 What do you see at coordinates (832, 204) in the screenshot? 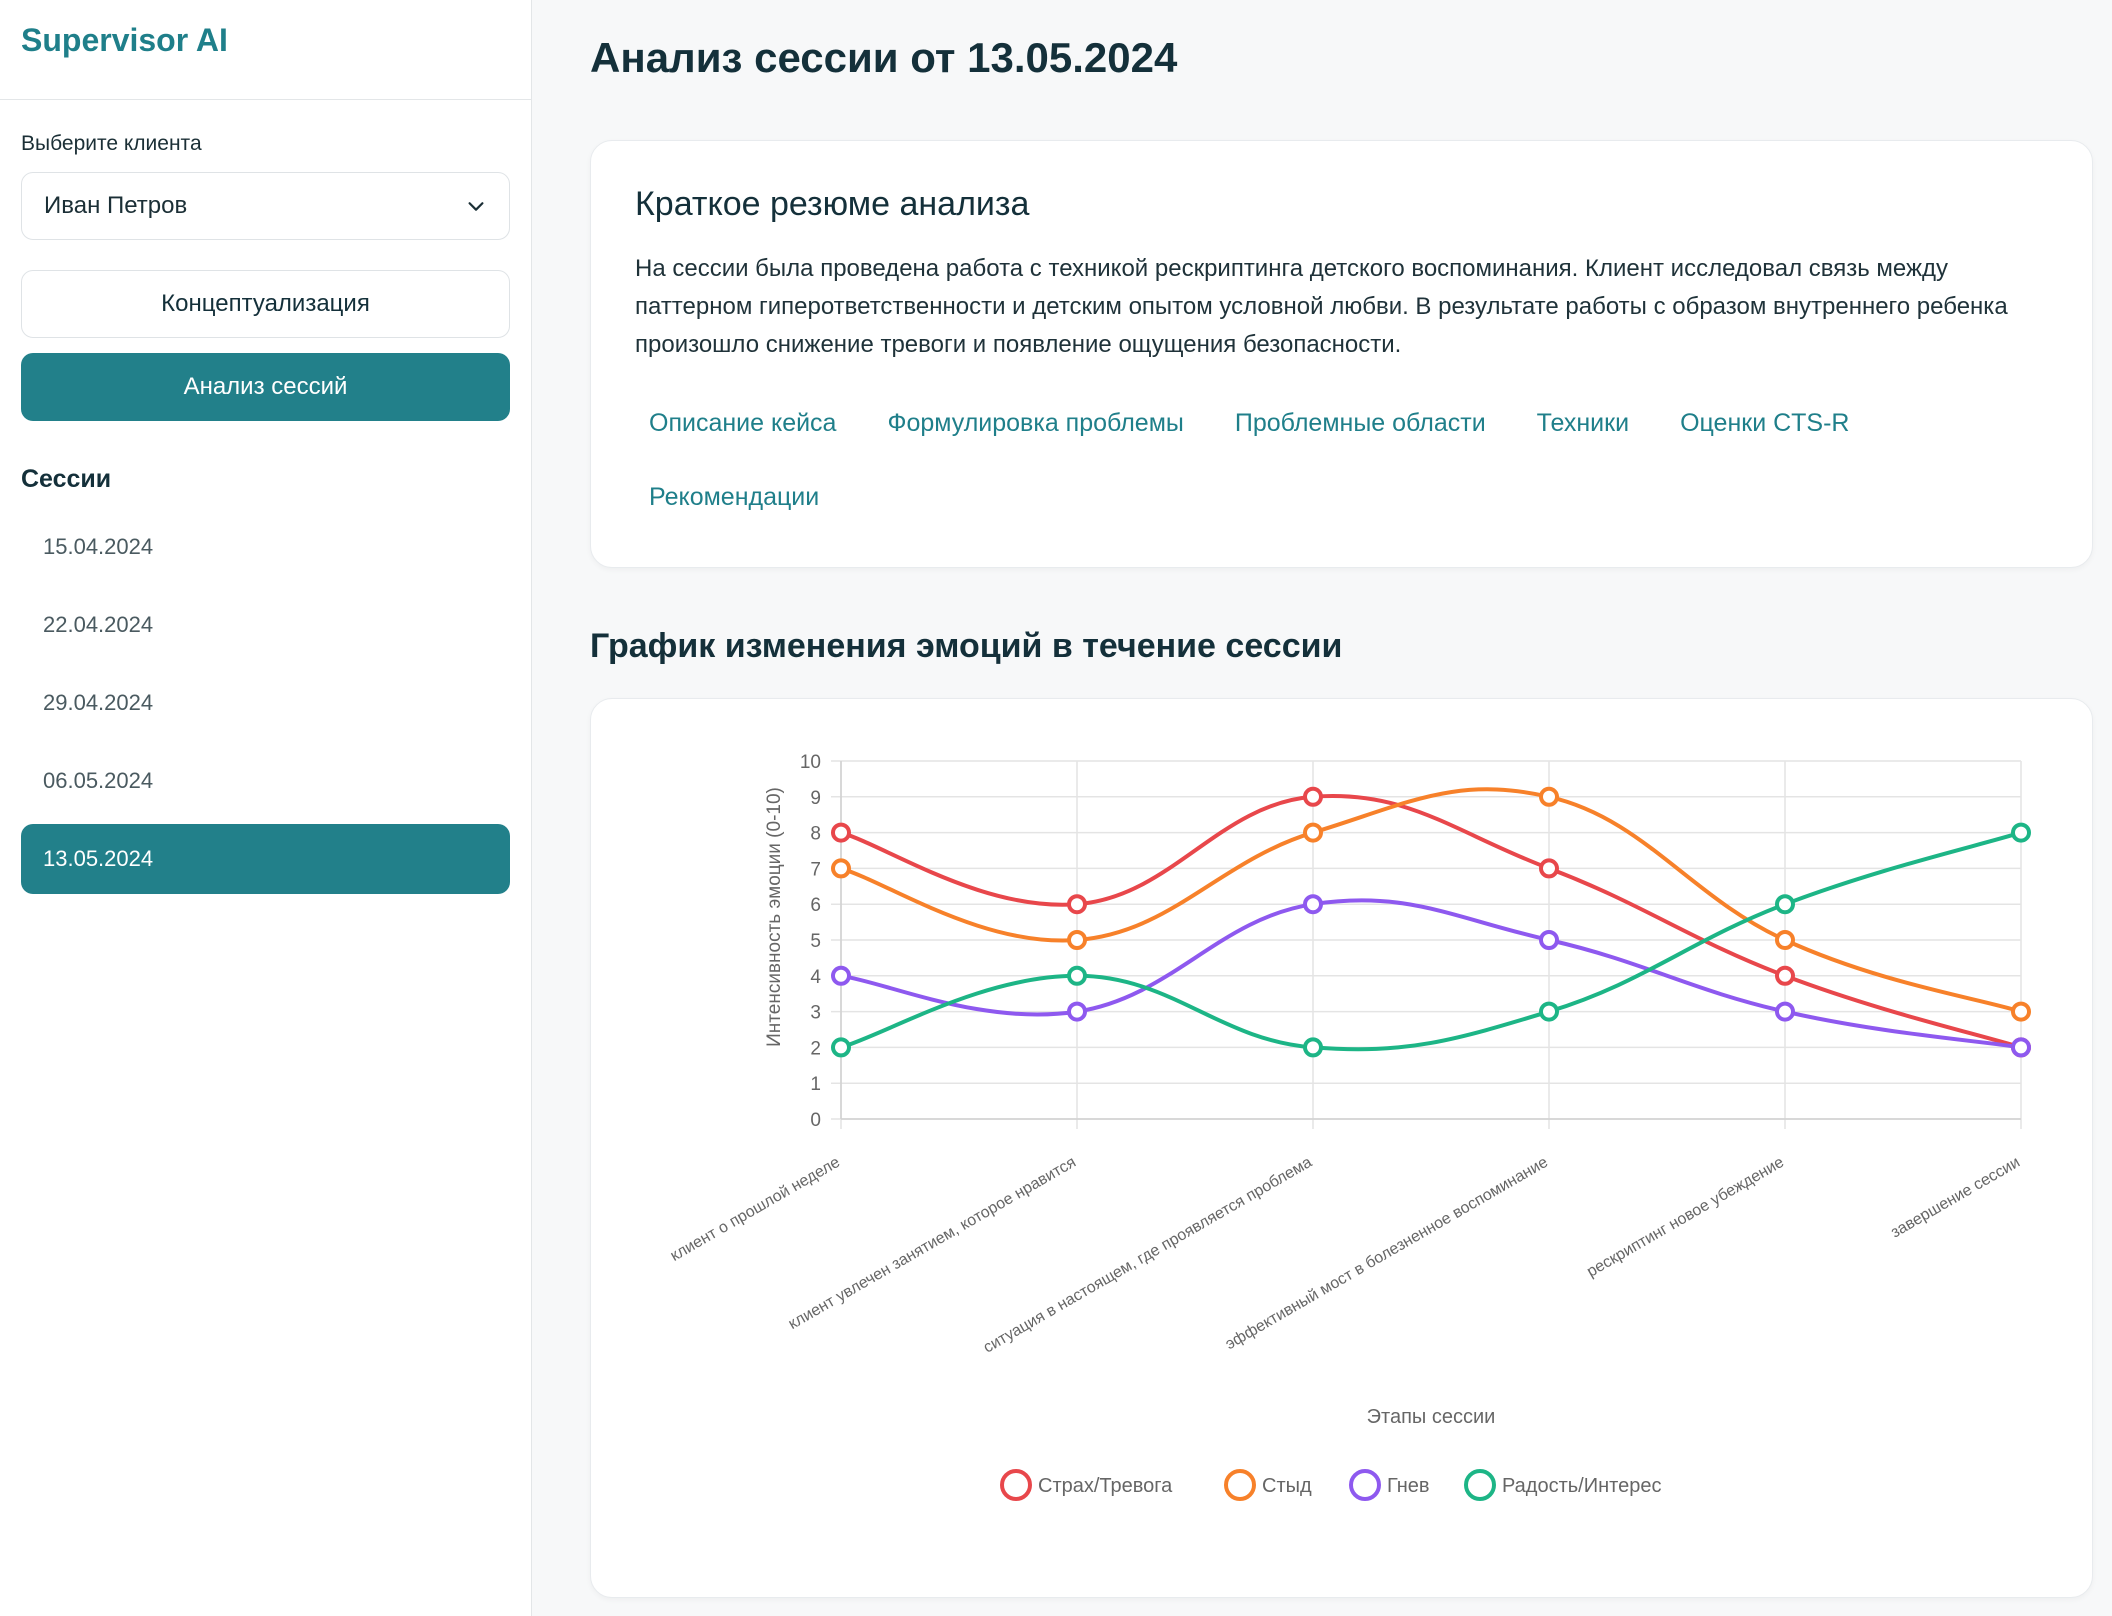
I see `summary-title: Краткое резюме анализа` at bounding box center [832, 204].